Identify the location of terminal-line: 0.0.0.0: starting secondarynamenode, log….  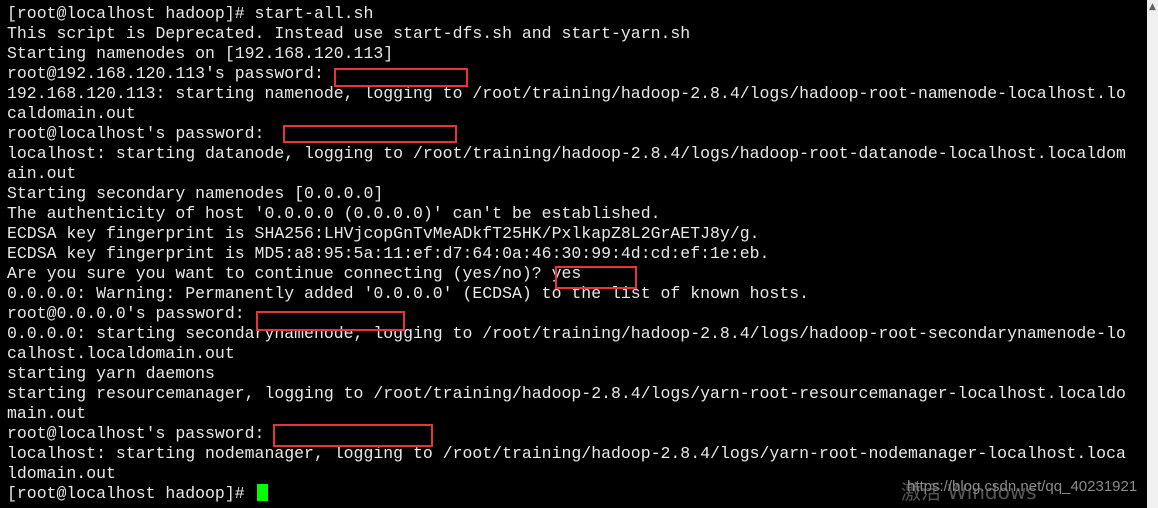
(566, 333).